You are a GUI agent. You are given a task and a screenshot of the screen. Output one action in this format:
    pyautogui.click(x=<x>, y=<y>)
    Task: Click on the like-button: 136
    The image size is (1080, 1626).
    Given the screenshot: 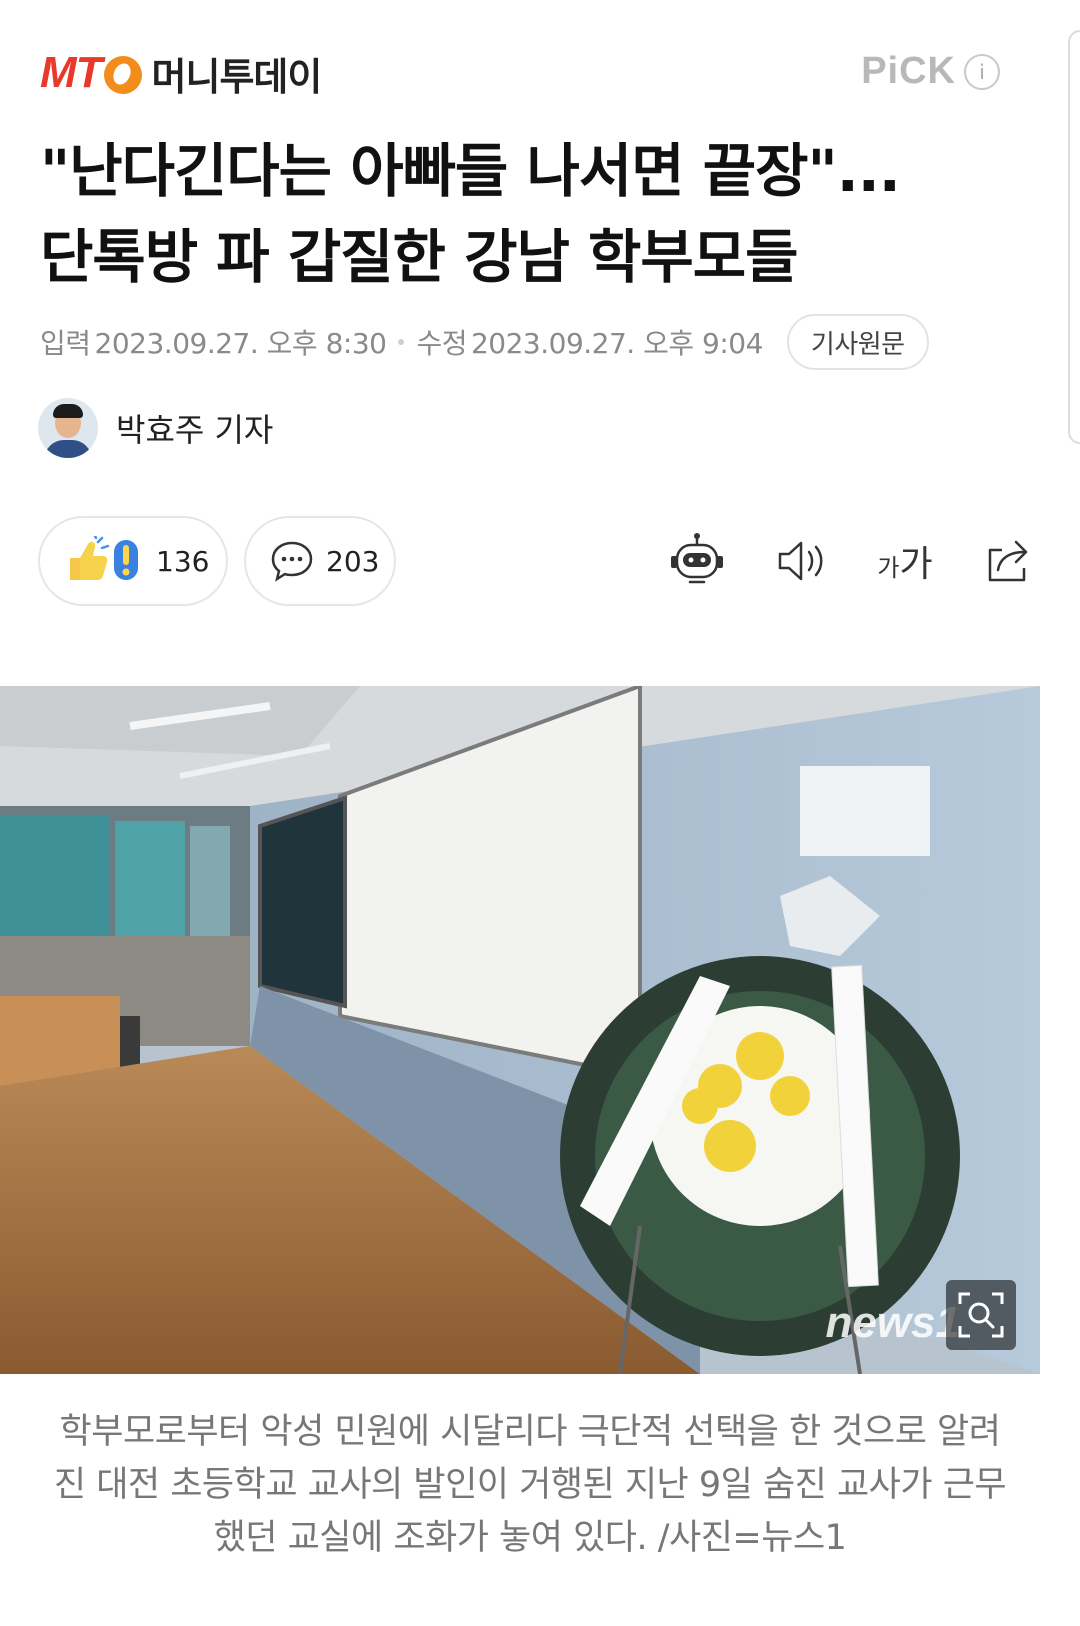 What is the action you would take?
    pyautogui.click(x=133, y=561)
    